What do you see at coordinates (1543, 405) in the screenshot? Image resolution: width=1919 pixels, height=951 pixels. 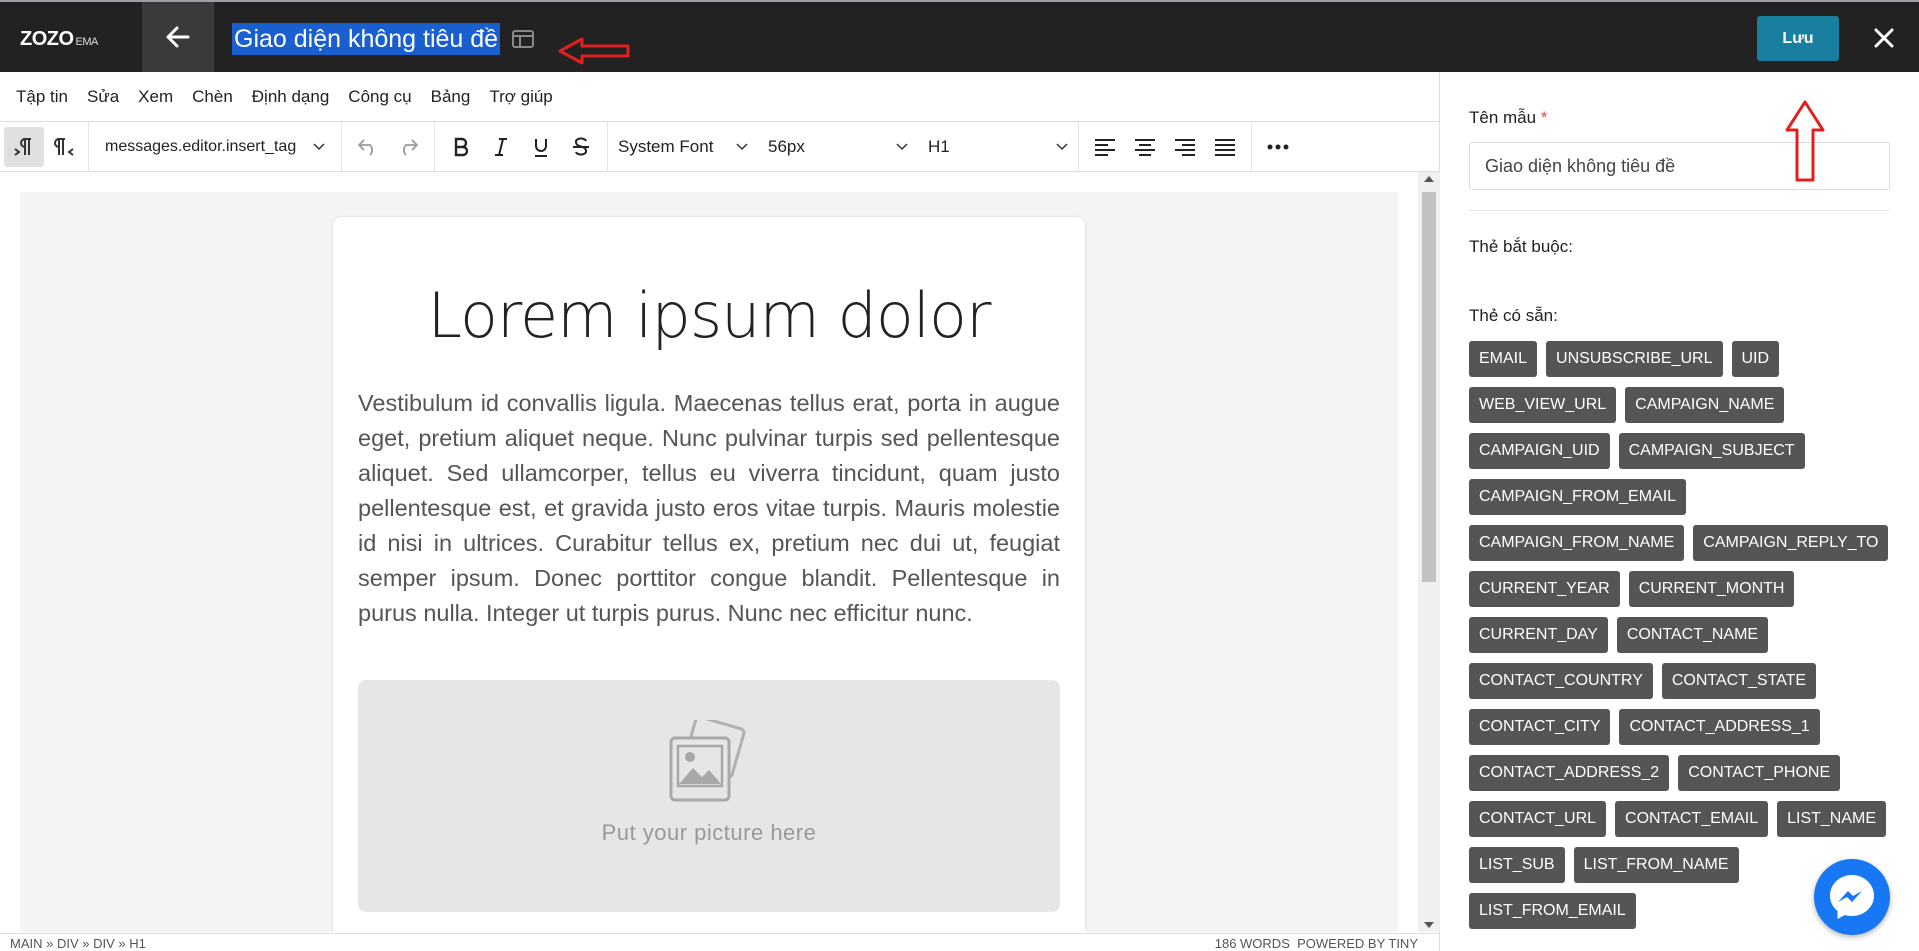 I see `tag-web-view-url: WEB_VIEW_URL` at bounding box center [1543, 405].